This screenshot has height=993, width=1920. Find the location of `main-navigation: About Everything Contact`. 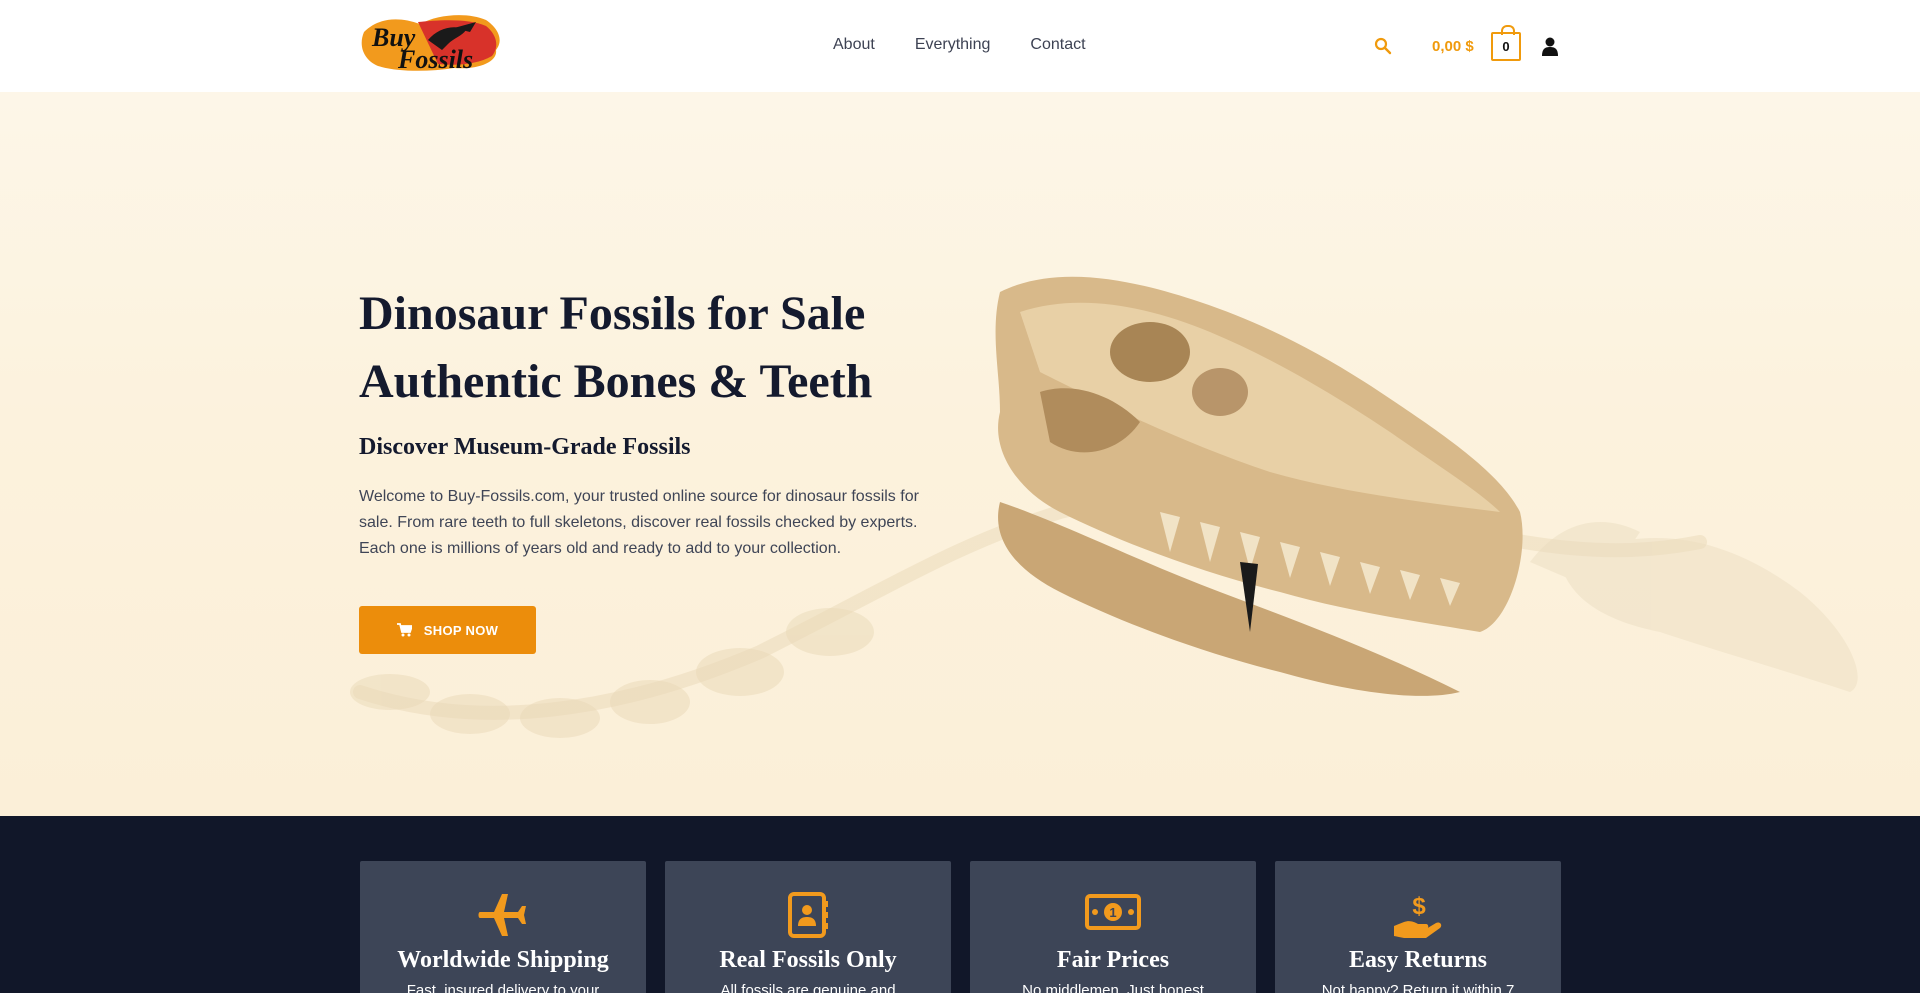

main-navigation: About Everything Contact is located at coordinates (979, 45).